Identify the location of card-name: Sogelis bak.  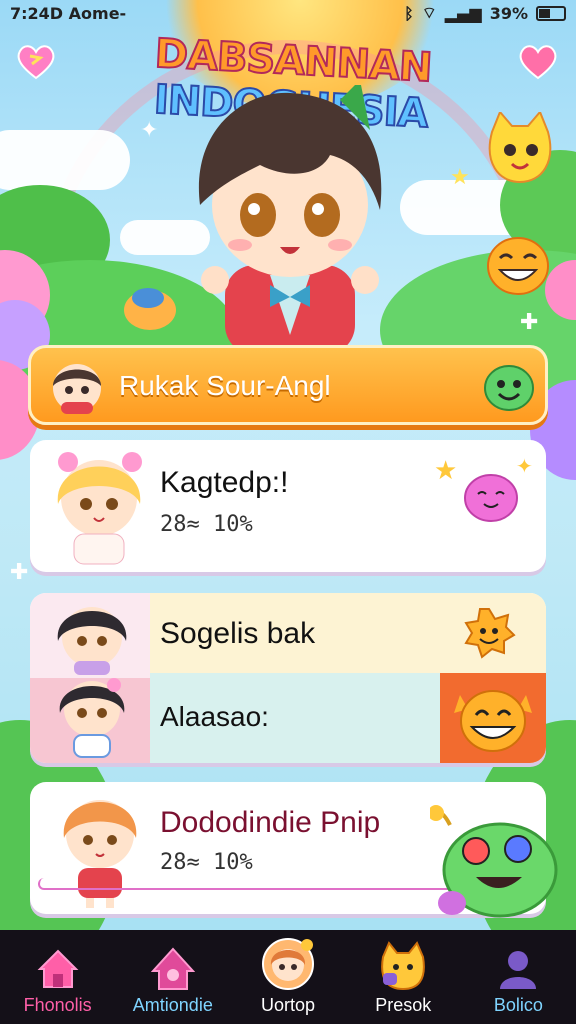
(238, 633).